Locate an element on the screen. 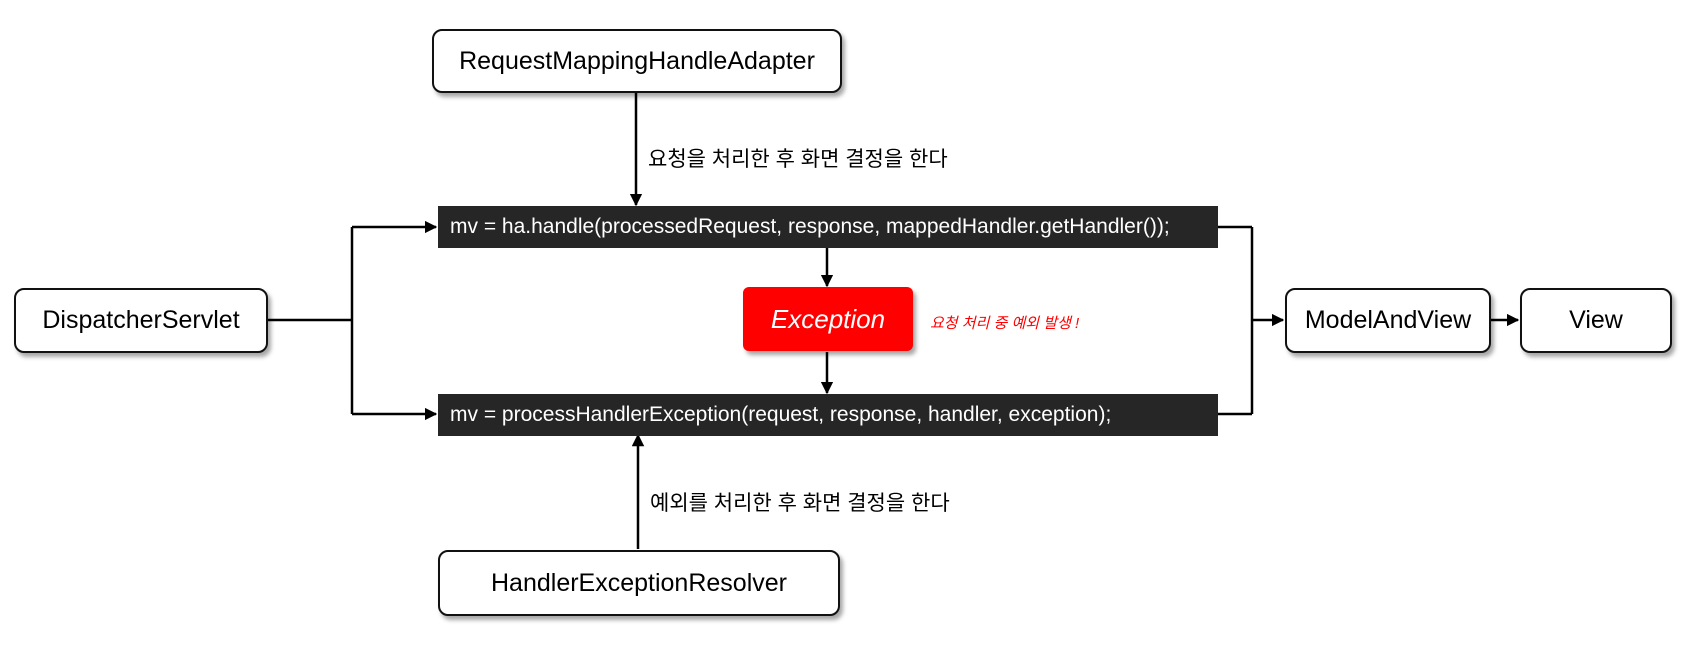 The height and width of the screenshot is (653, 1687). view-node: View is located at coordinates (1596, 320).